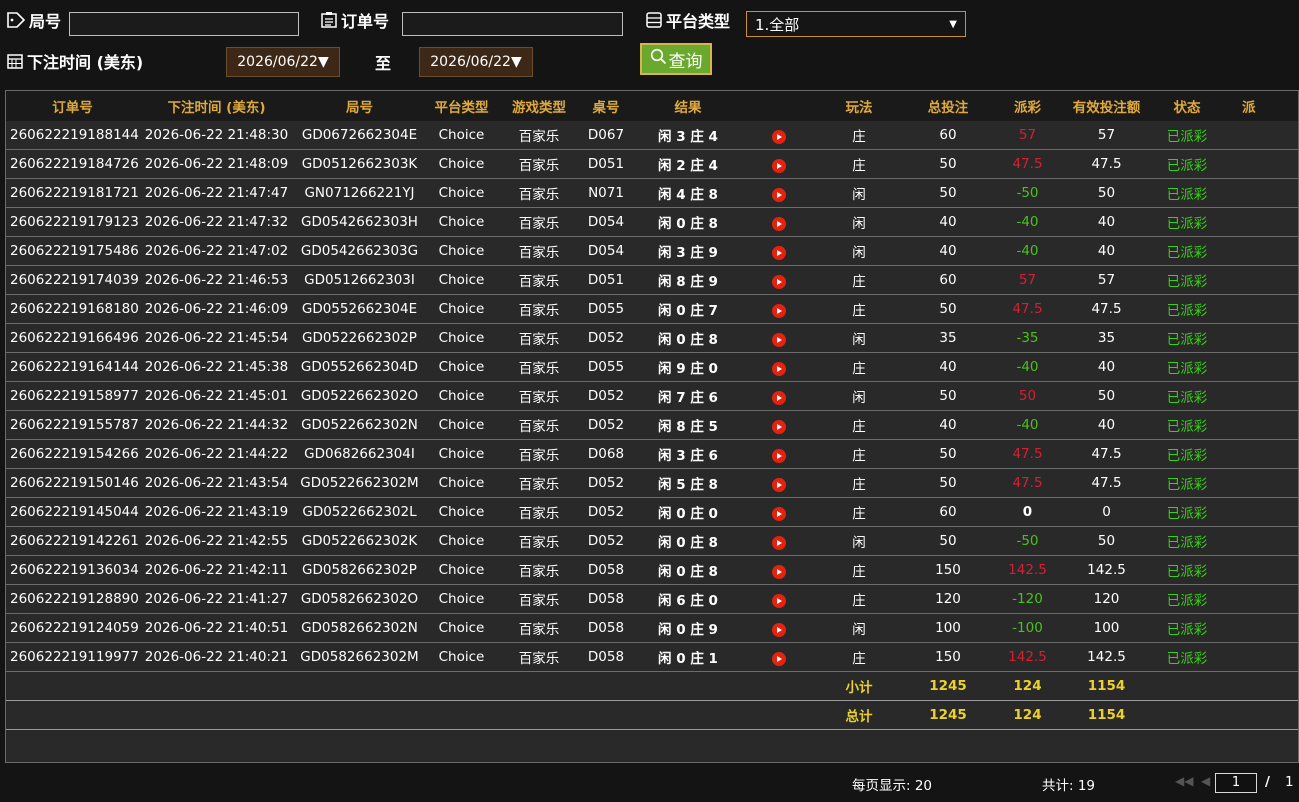 The image size is (1299, 802). I want to click on column-header: 状态, so click(1187, 106).